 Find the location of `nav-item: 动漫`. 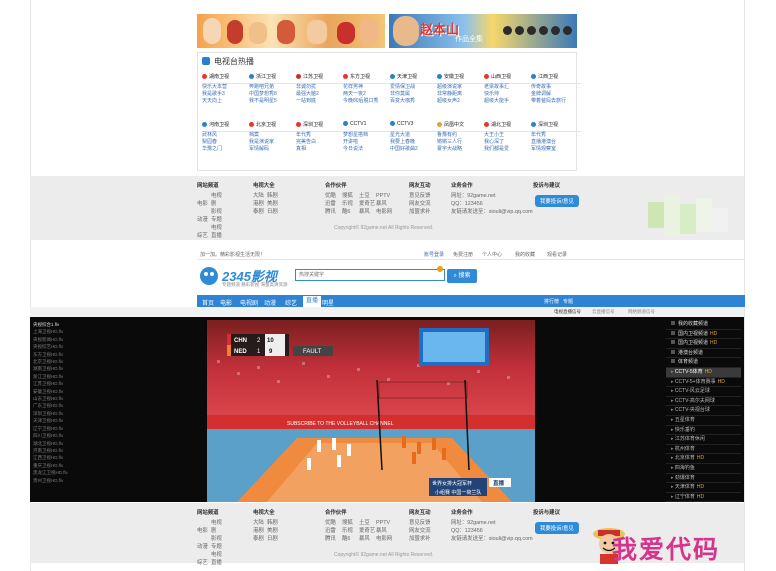

nav-item: 动漫 is located at coordinates (270, 302).